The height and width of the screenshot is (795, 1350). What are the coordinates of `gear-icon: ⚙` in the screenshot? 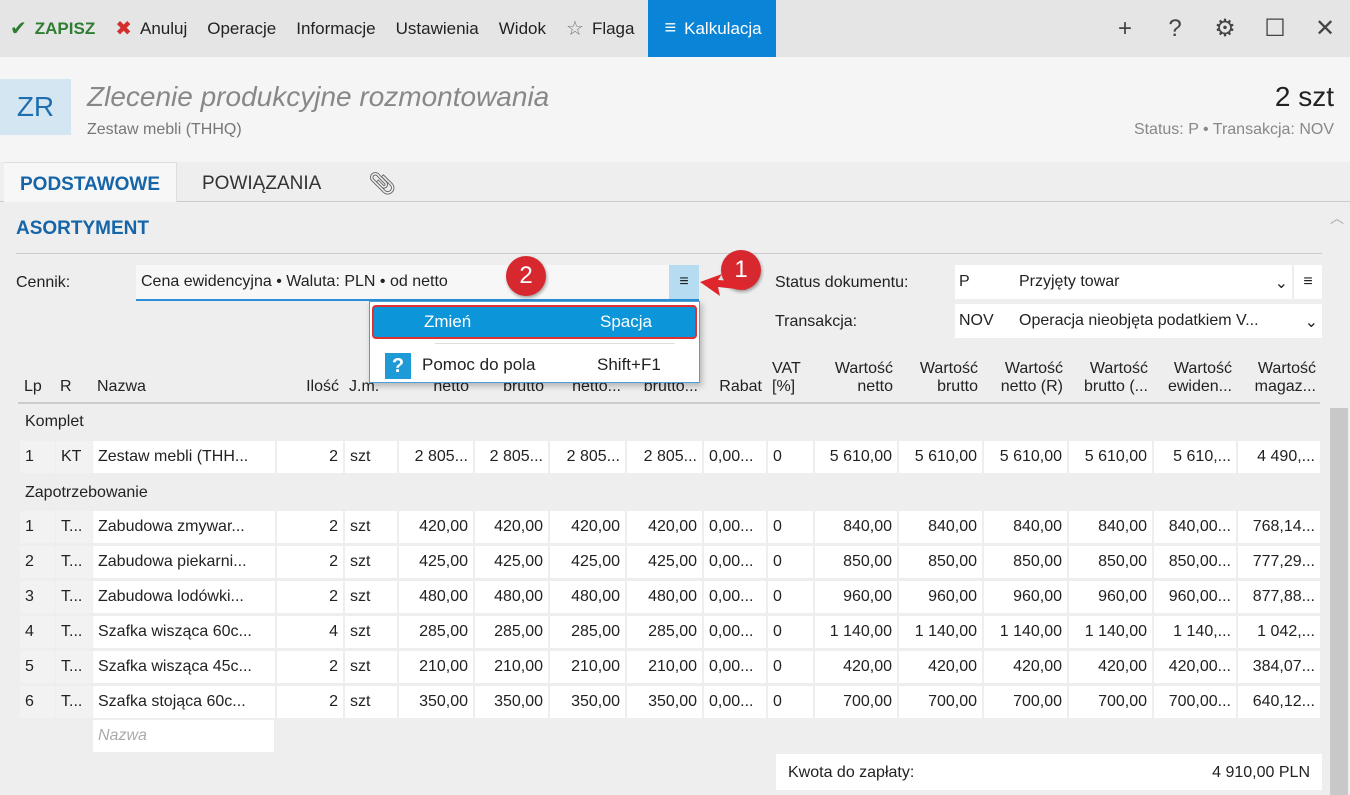 It's located at (1225, 28).